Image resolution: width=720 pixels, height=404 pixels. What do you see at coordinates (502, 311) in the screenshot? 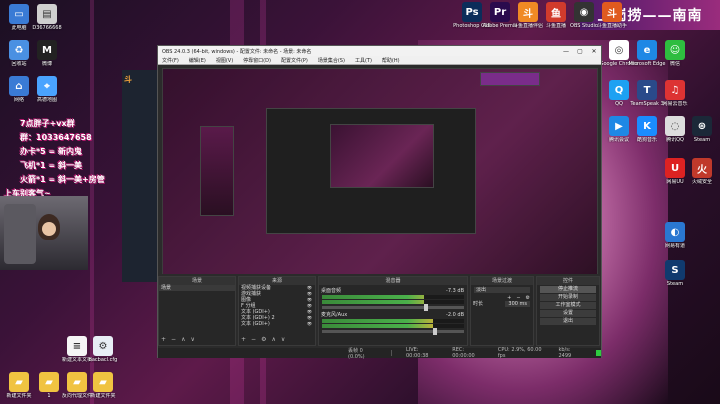
I see `transitions-dock: 场景过渡 淡出 + − ⚙ 时长 300 ms` at bounding box center [502, 311].